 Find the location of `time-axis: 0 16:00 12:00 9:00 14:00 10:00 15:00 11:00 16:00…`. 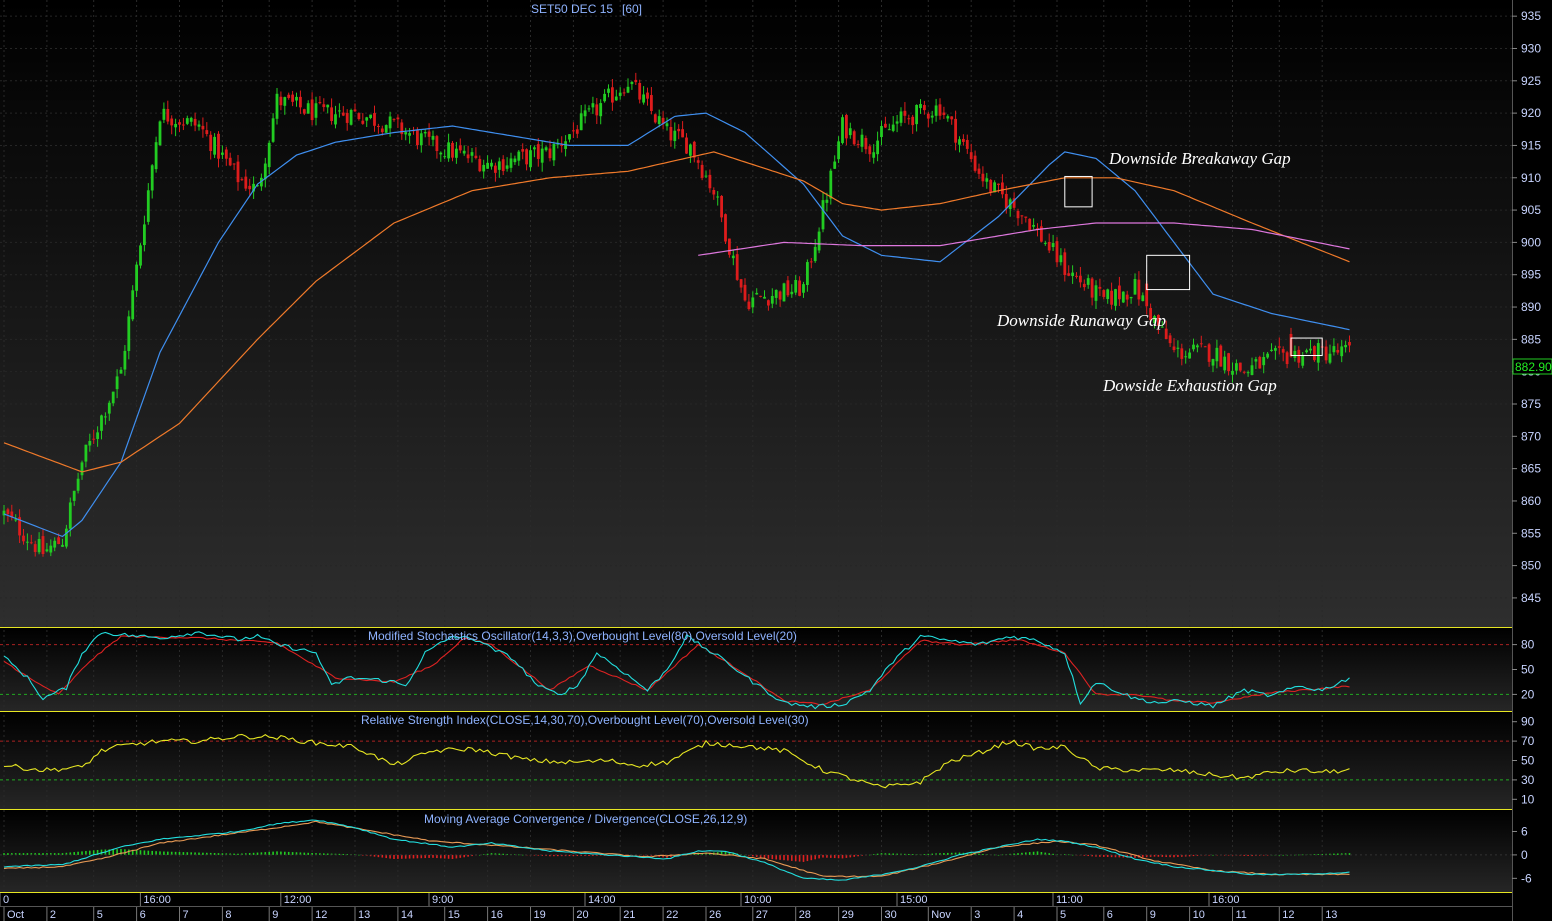

time-axis: 0 16:00 12:00 9:00 14:00 10:00 15:00 11:00 16:00… is located at coordinates (756, 907).